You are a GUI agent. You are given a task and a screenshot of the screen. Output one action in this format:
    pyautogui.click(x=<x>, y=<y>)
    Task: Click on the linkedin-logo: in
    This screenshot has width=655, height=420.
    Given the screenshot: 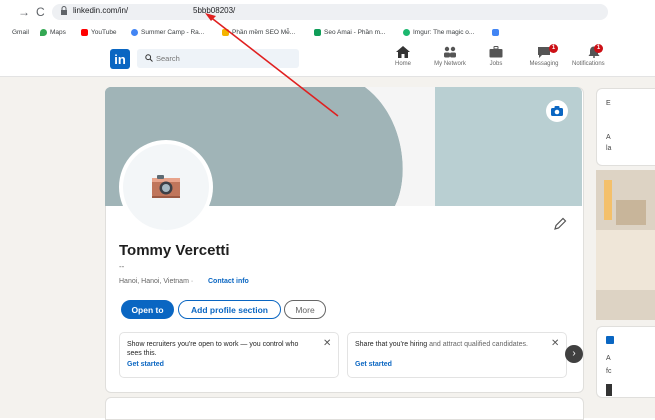 What is the action you would take?
    pyautogui.click(x=120, y=59)
    